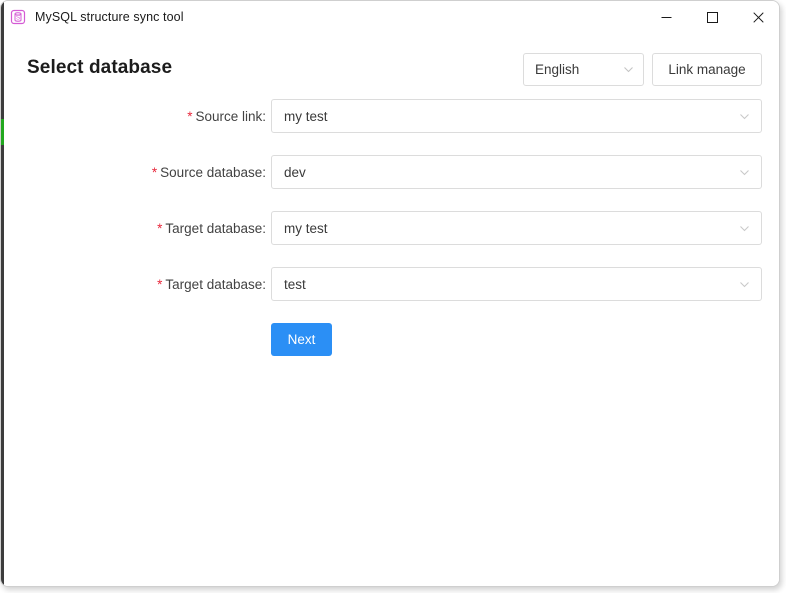  I want to click on database-s-icon: S, so click(18, 17).